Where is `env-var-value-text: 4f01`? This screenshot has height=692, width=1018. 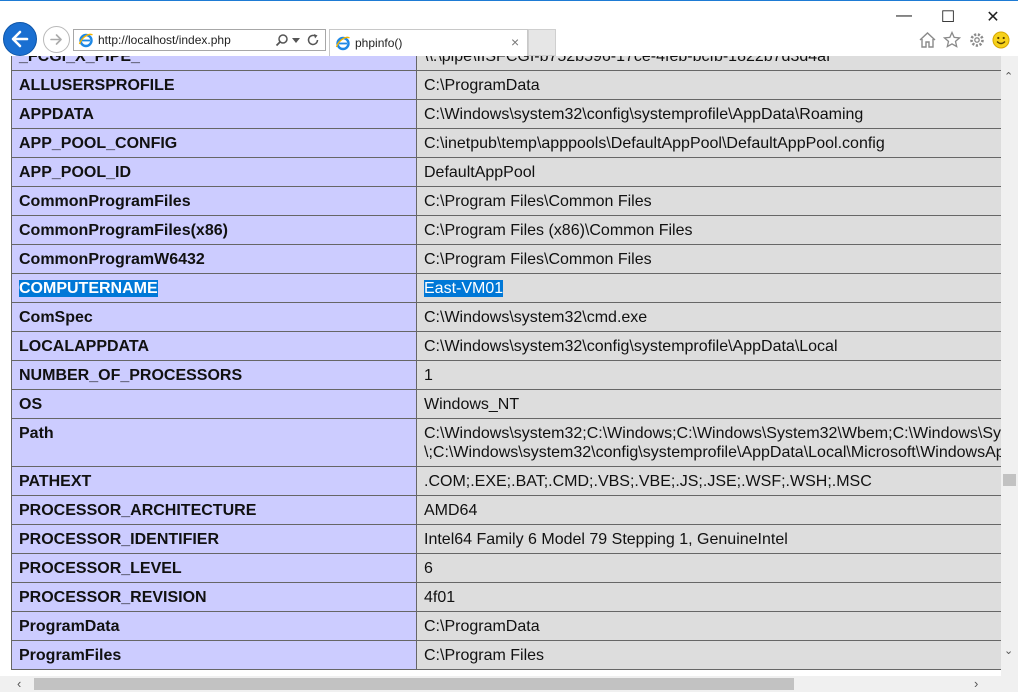 env-var-value-text: 4f01 is located at coordinates (440, 597).